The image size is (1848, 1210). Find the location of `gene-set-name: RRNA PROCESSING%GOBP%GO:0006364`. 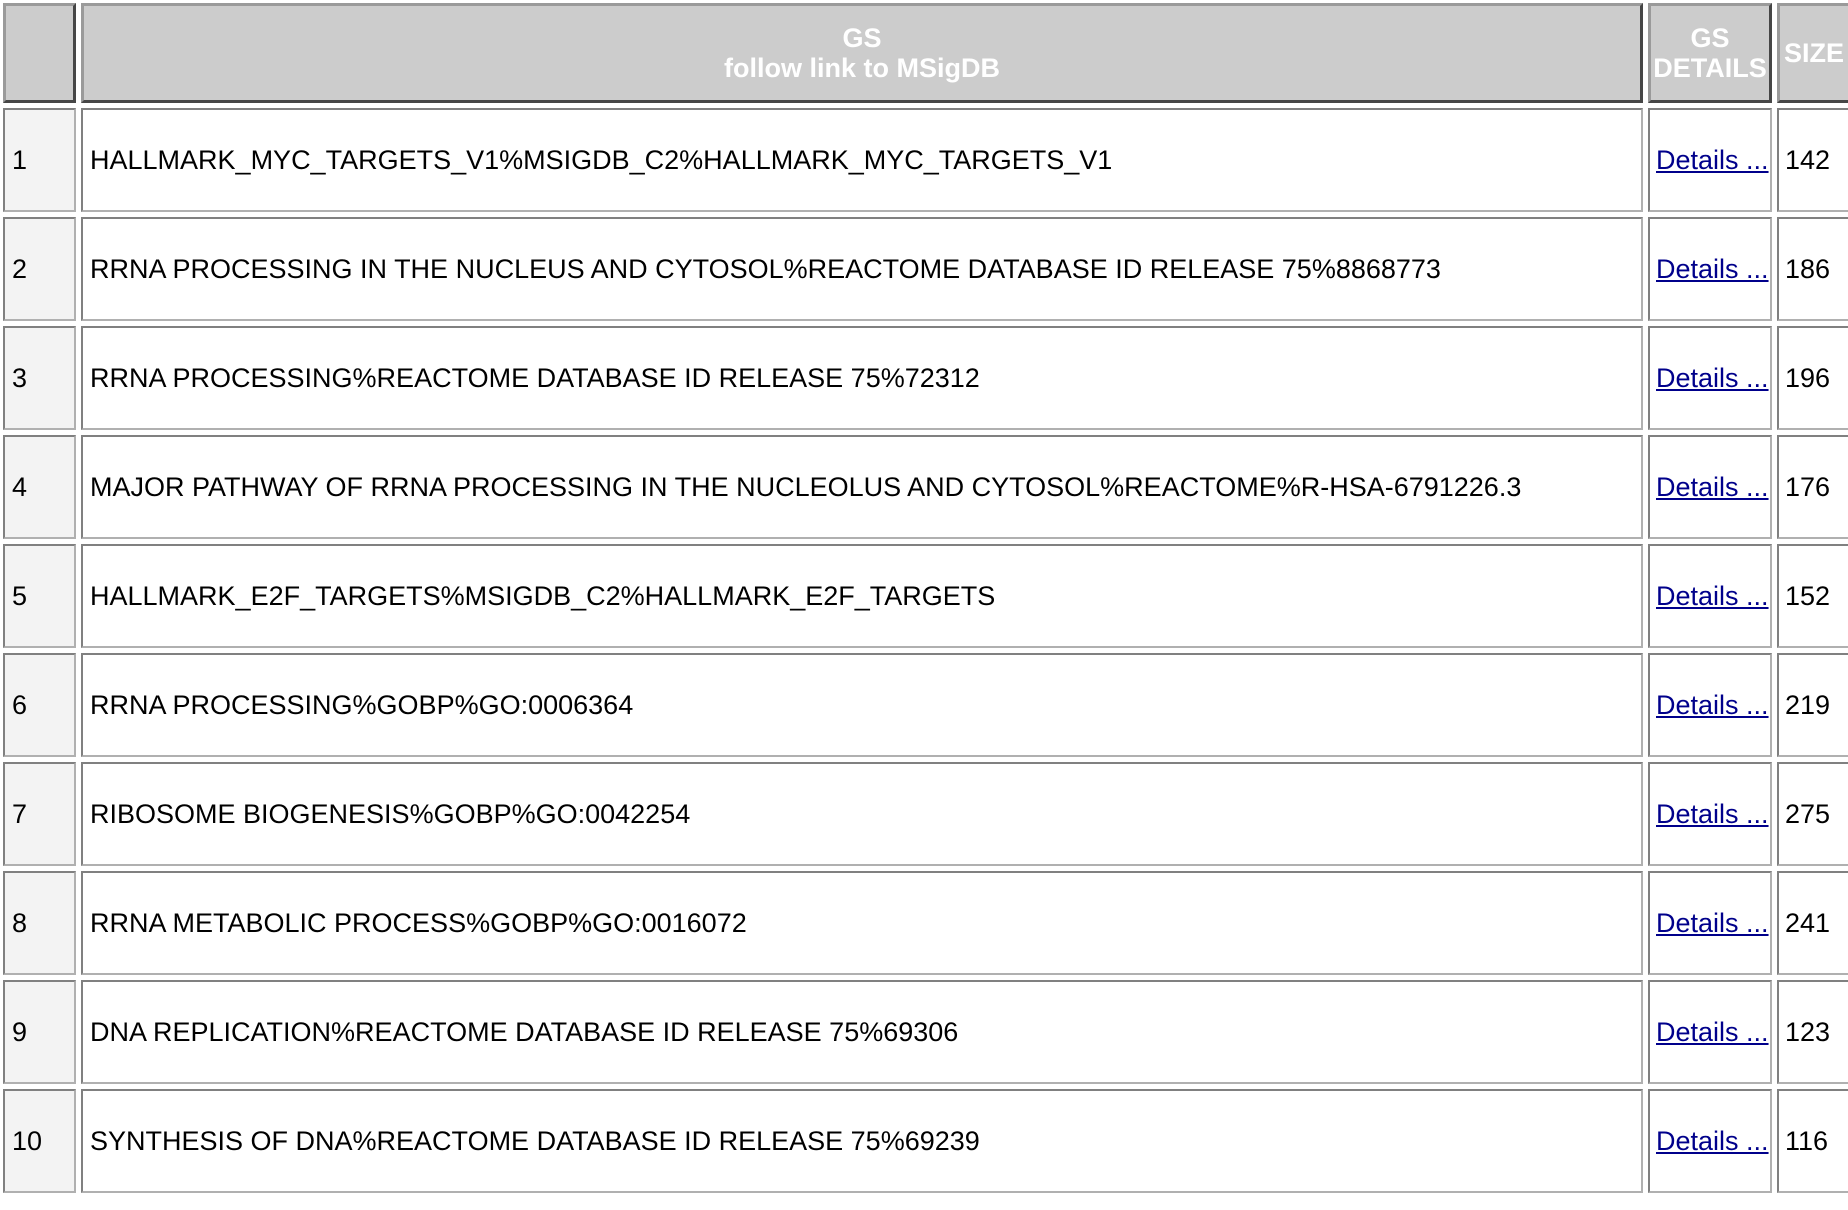

gene-set-name: RRNA PROCESSING%GOBP%GO:0006364 is located at coordinates (862, 705).